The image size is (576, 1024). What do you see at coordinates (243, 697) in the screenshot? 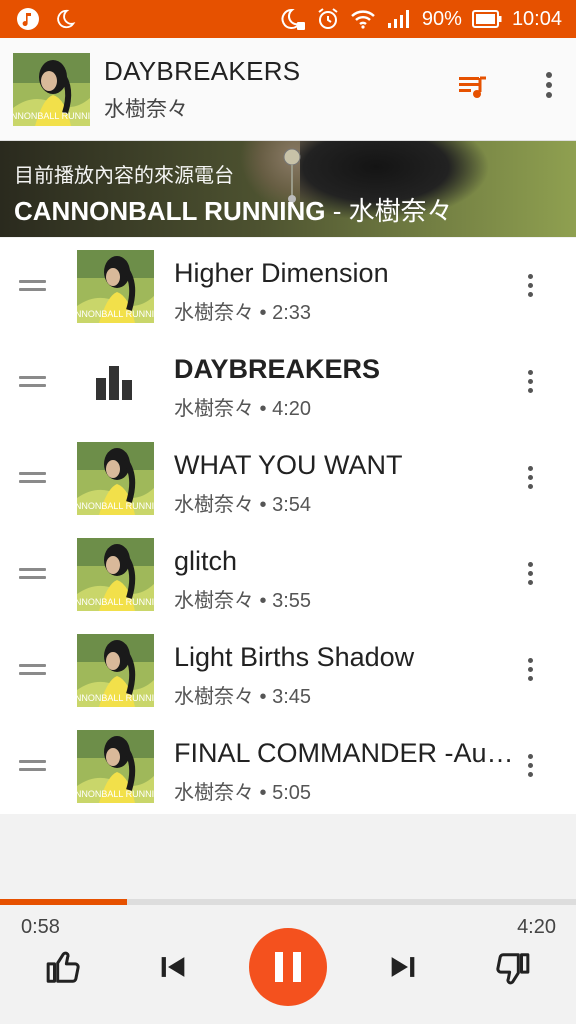
I see `track-meta: 水樹奈々 • 3:45` at bounding box center [243, 697].